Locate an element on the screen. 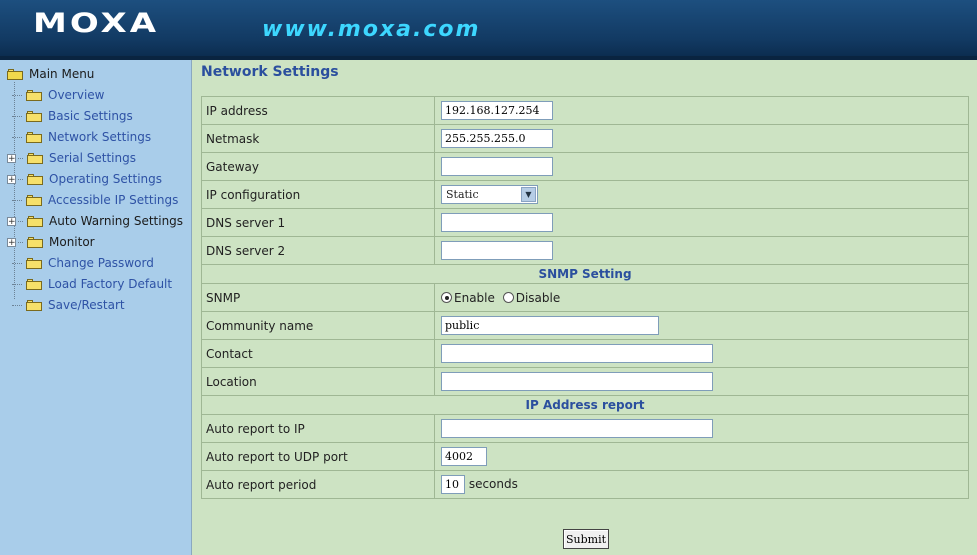  ip-report-section-title: IP Address report is located at coordinates (585, 405).